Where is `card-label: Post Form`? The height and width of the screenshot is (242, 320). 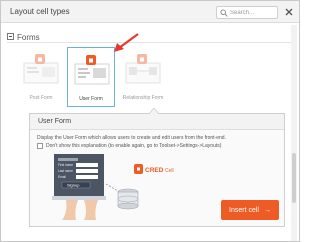
card-label: Post Form is located at coordinates (41, 98).